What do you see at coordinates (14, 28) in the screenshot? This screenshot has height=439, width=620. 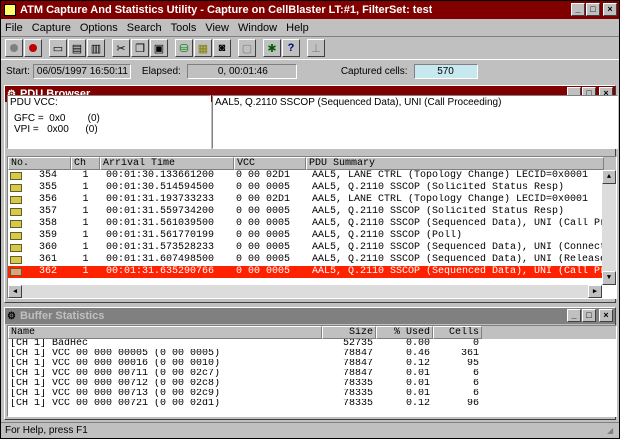 I see `menu-file: File` at bounding box center [14, 28].